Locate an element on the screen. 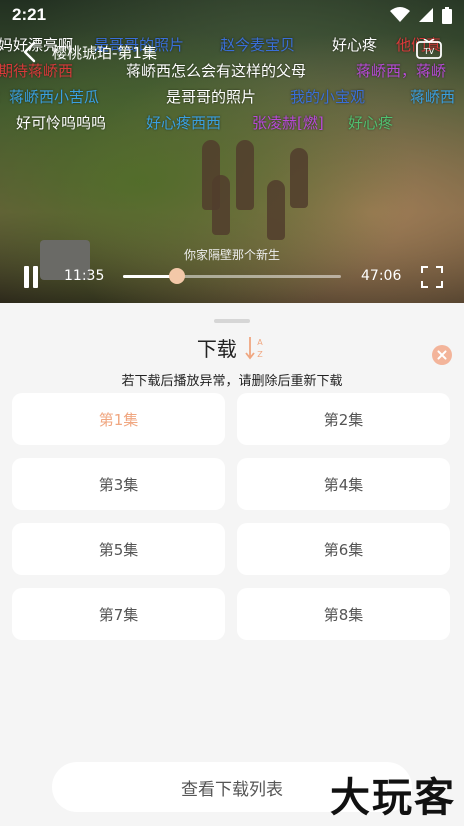 The width and height of the screenshot is (464, 826). episode-button: 第4集 is located at coordinates (343, 484).